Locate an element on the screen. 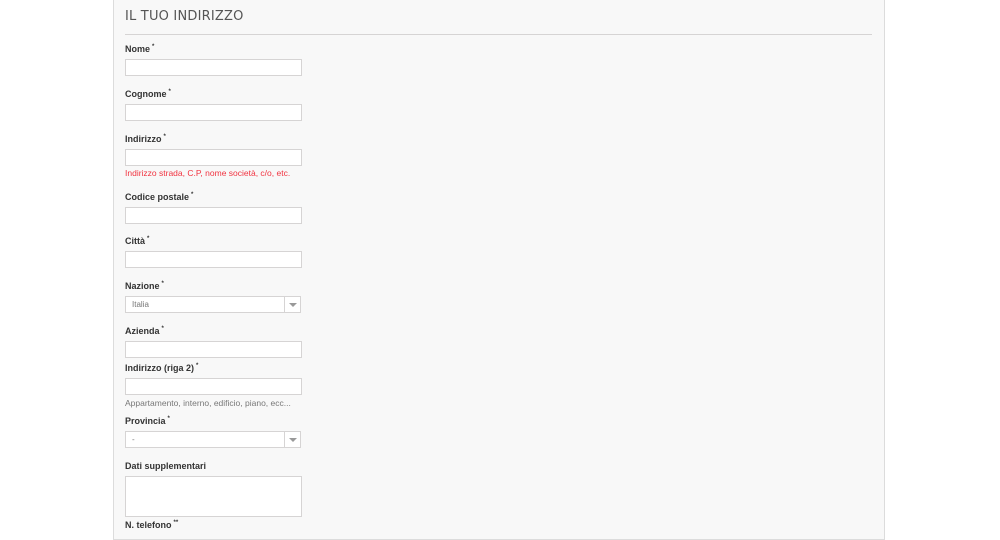 The image size is (1000, 540). indirizzo-label: Indirizzo * is located at coordinates (145, 139).